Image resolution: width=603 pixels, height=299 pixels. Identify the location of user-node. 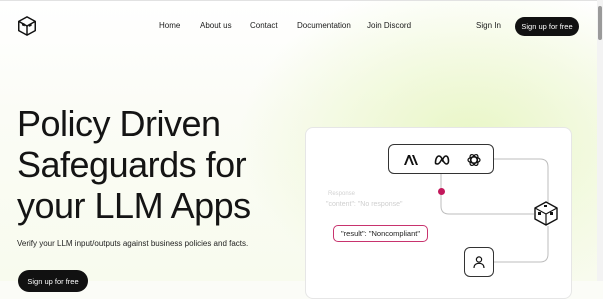
(479, 262).